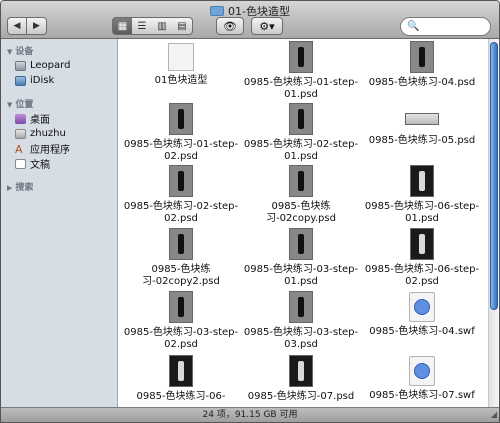 This screenshot has width=500, height=423. I want to click on file-item: 0985-色块练习-05.psd, so click(422, 125).